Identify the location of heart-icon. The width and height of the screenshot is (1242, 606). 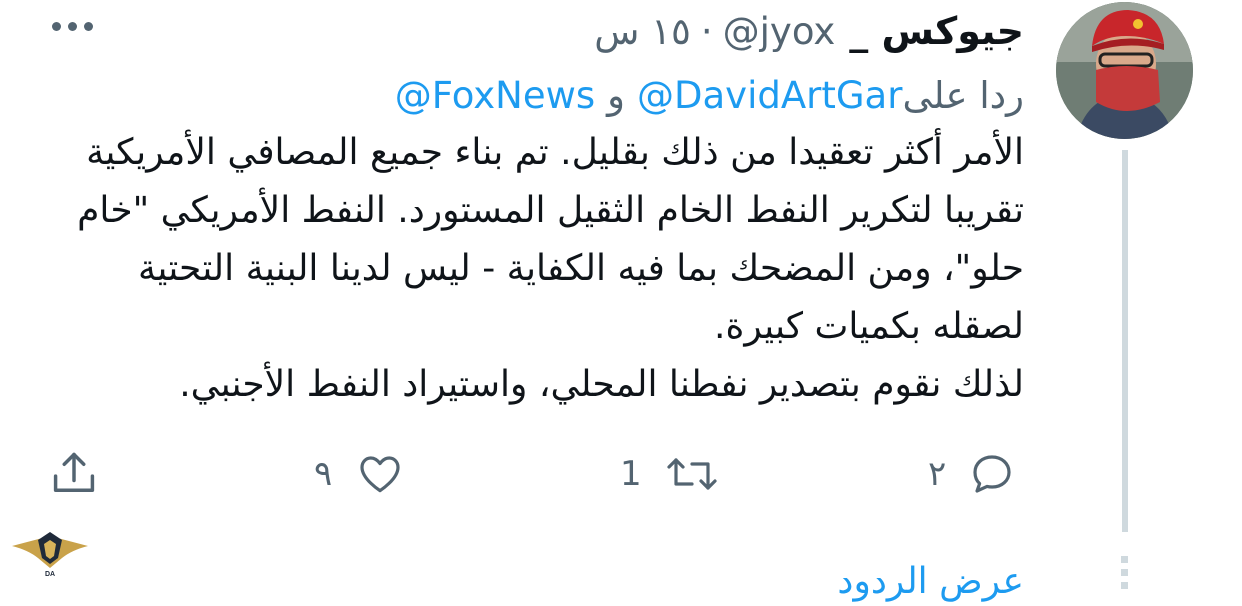
(380, 474).